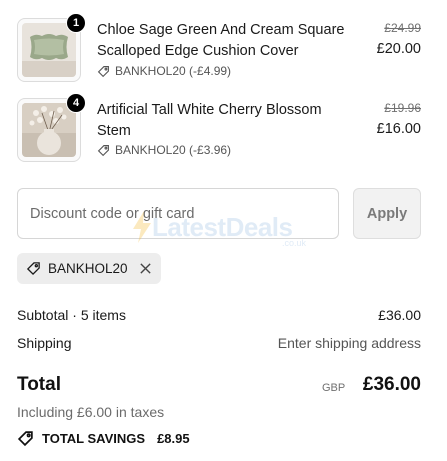  I want to click on product-thumbnail: 4, so click(51, 127).